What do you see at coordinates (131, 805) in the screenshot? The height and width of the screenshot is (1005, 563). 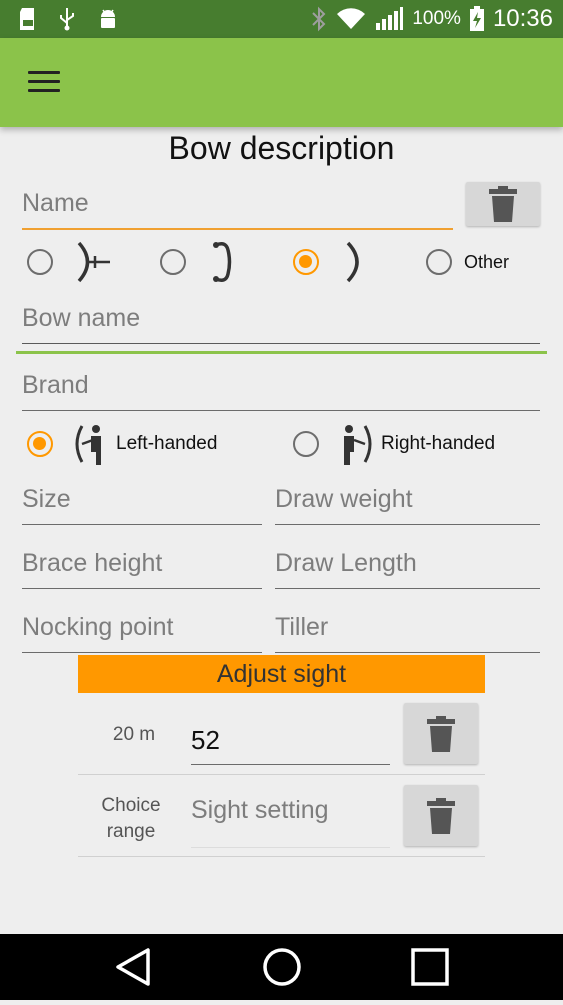 I see `choice-range-line1: Choice` at bounding box center [131, 805].